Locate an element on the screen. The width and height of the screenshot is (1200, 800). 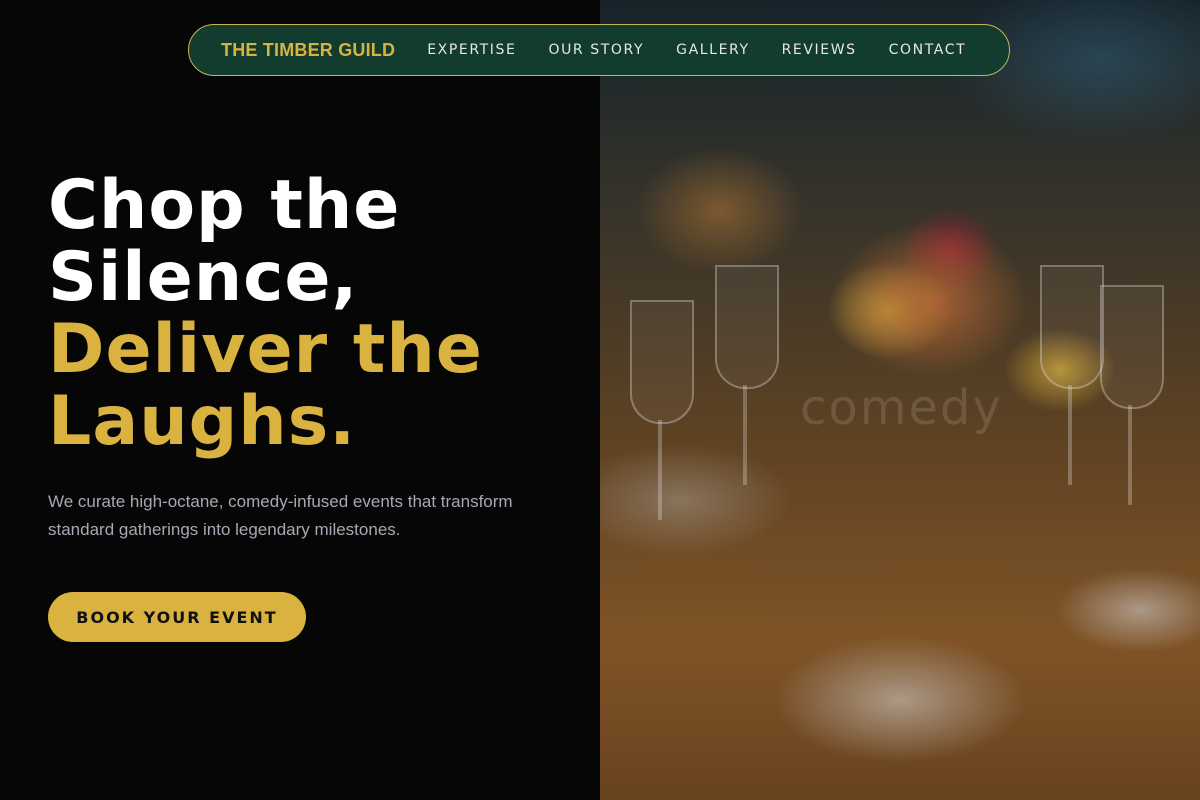
brand-logo: THE TIMBER GUILD is located at coordinates (308, 50).